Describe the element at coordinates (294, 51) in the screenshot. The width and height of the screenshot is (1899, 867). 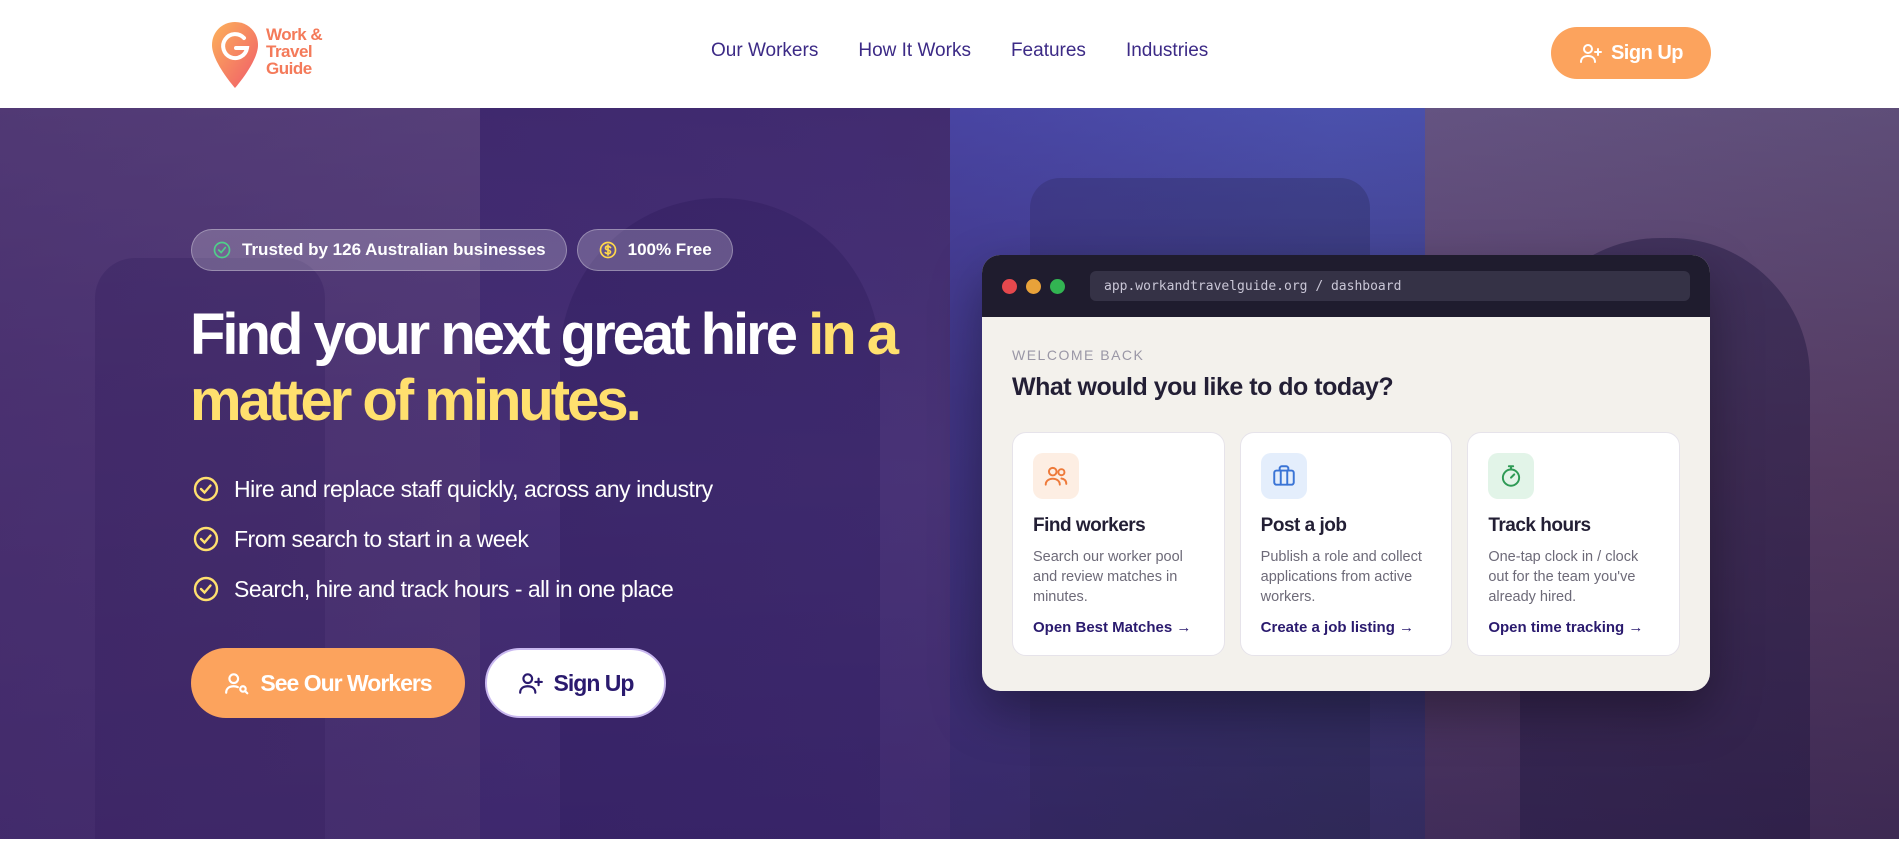
I see `logo-wordmark: Work & Travel Guide` at that location.